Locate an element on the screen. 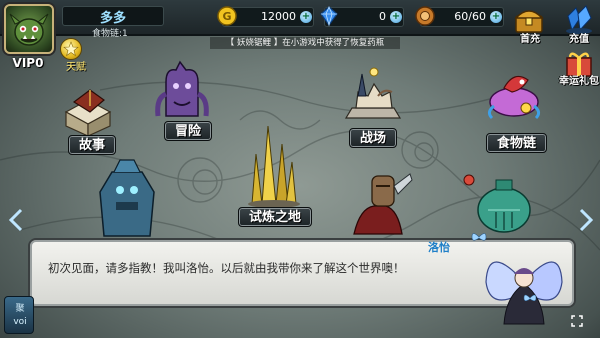 The height and width of the screenshot is (338, 600). purple-tentacle-castle-icon is located at coordinates (182, 88).